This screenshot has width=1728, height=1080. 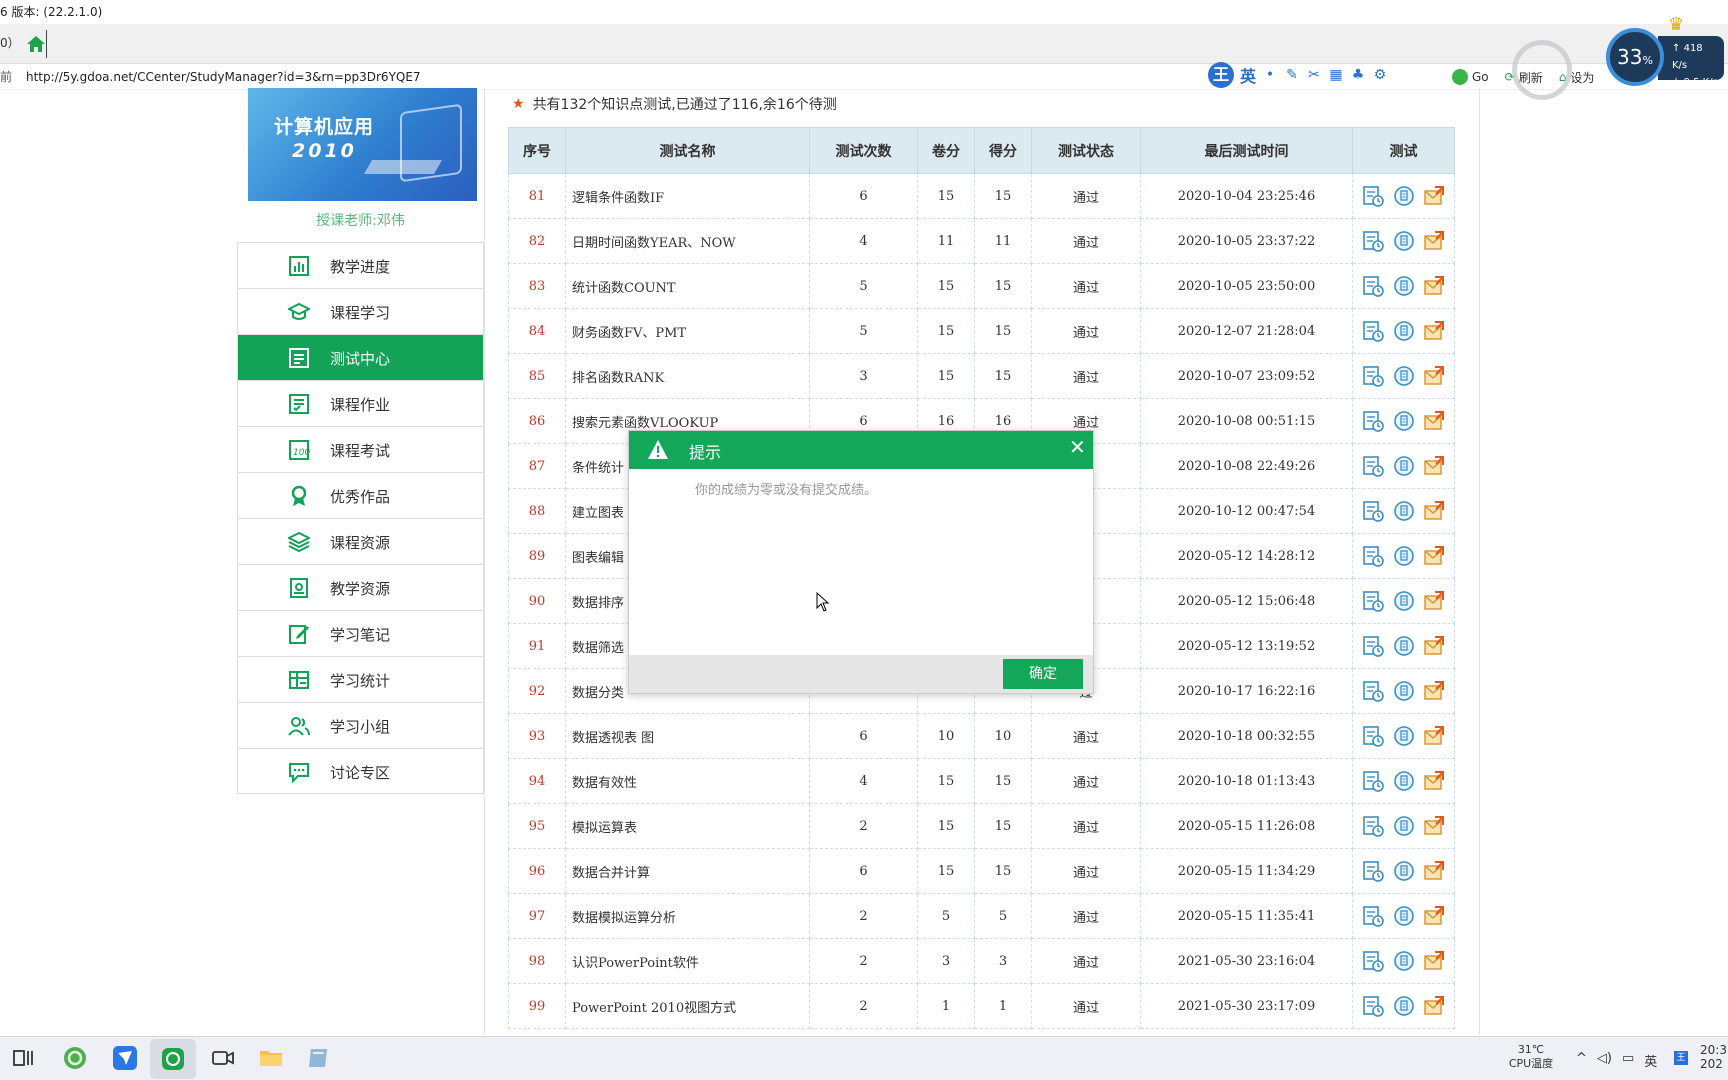 I want to click on scissors-icon: ✂, so click(x=1314, y=75).